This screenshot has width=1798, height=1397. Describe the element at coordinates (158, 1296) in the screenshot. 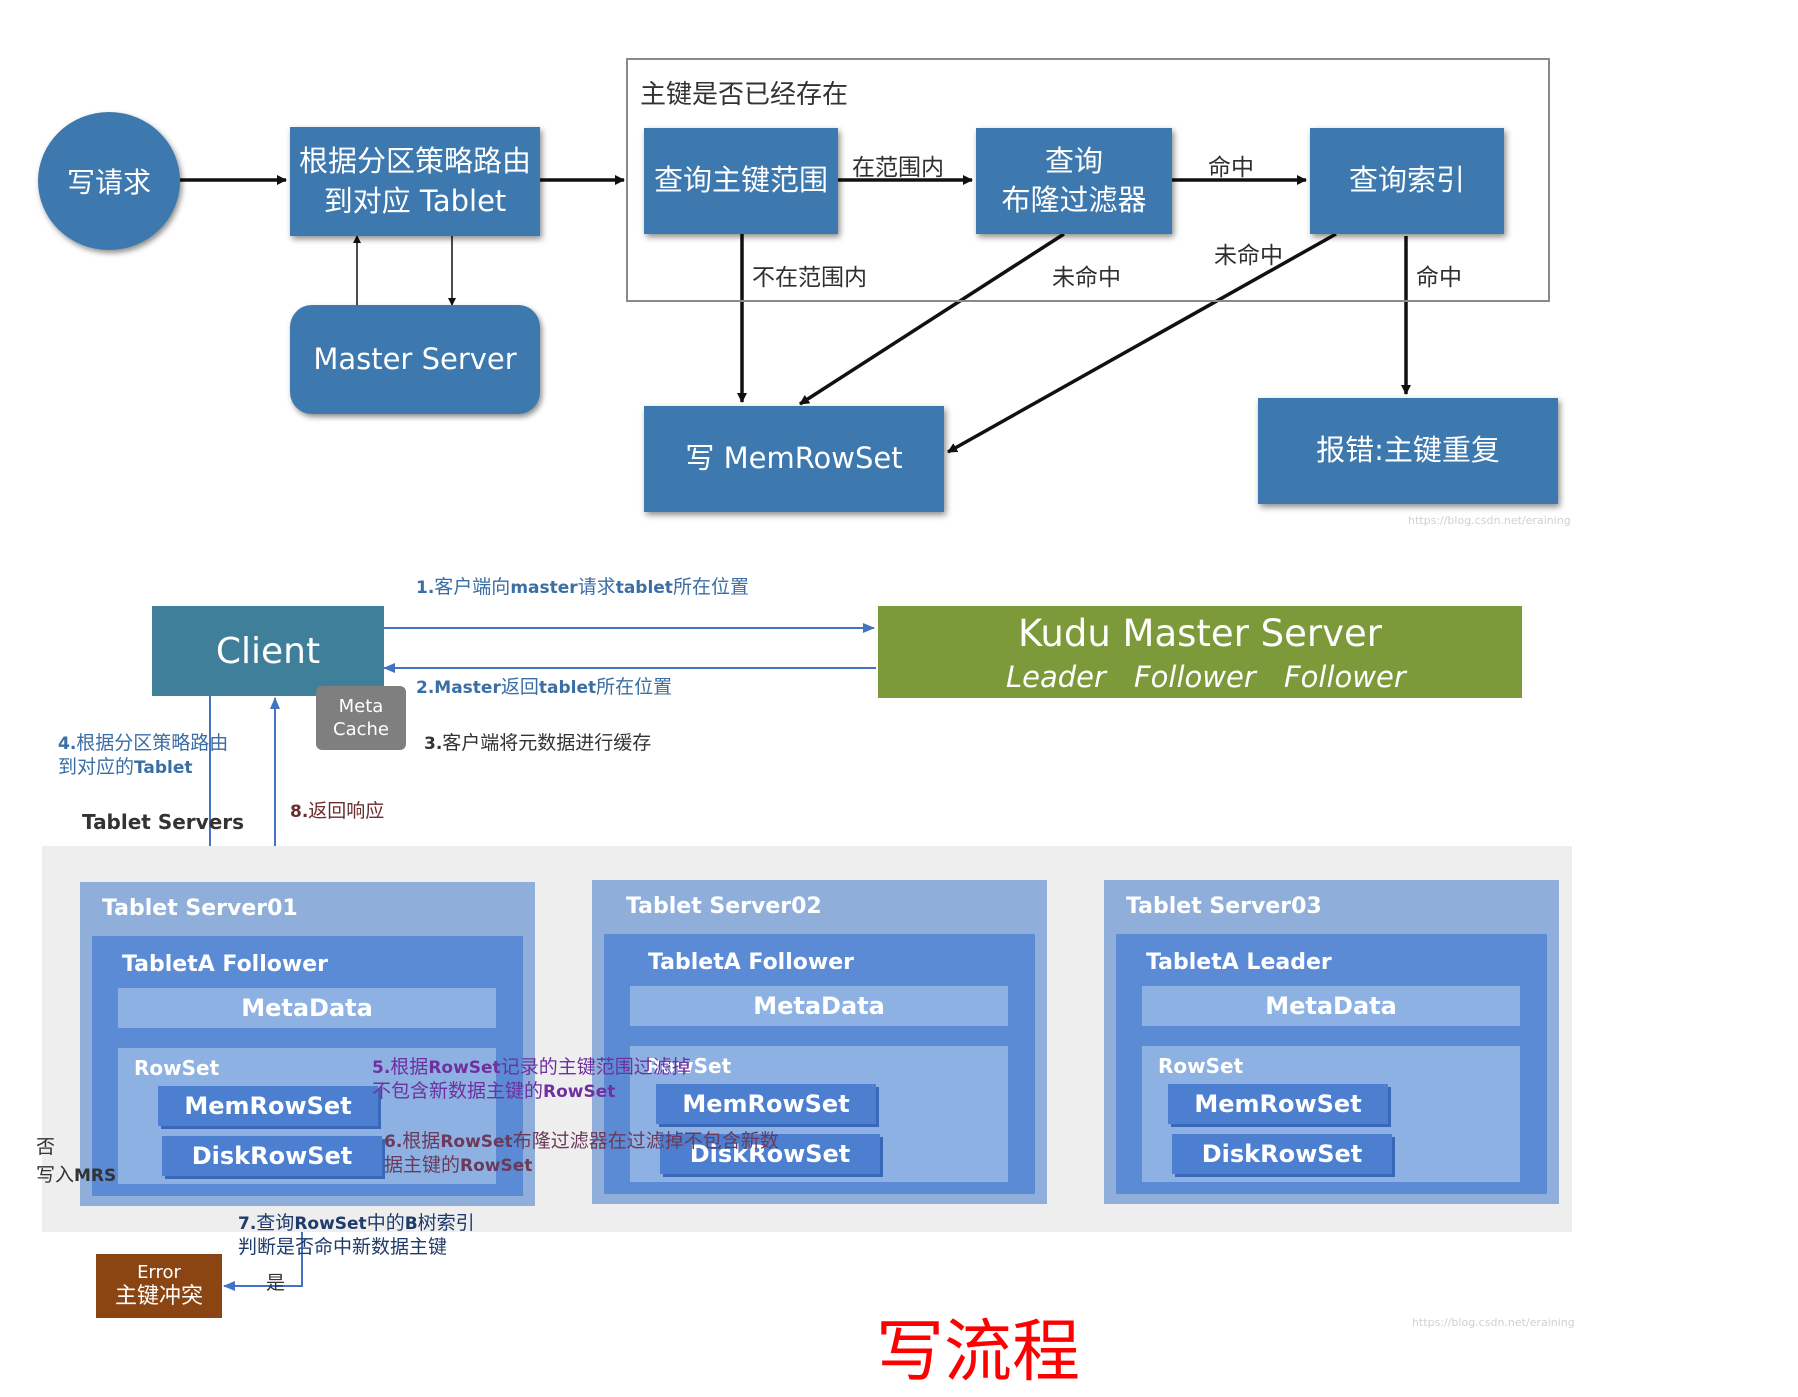

I see `error-line2: 主键冲突` at that location.